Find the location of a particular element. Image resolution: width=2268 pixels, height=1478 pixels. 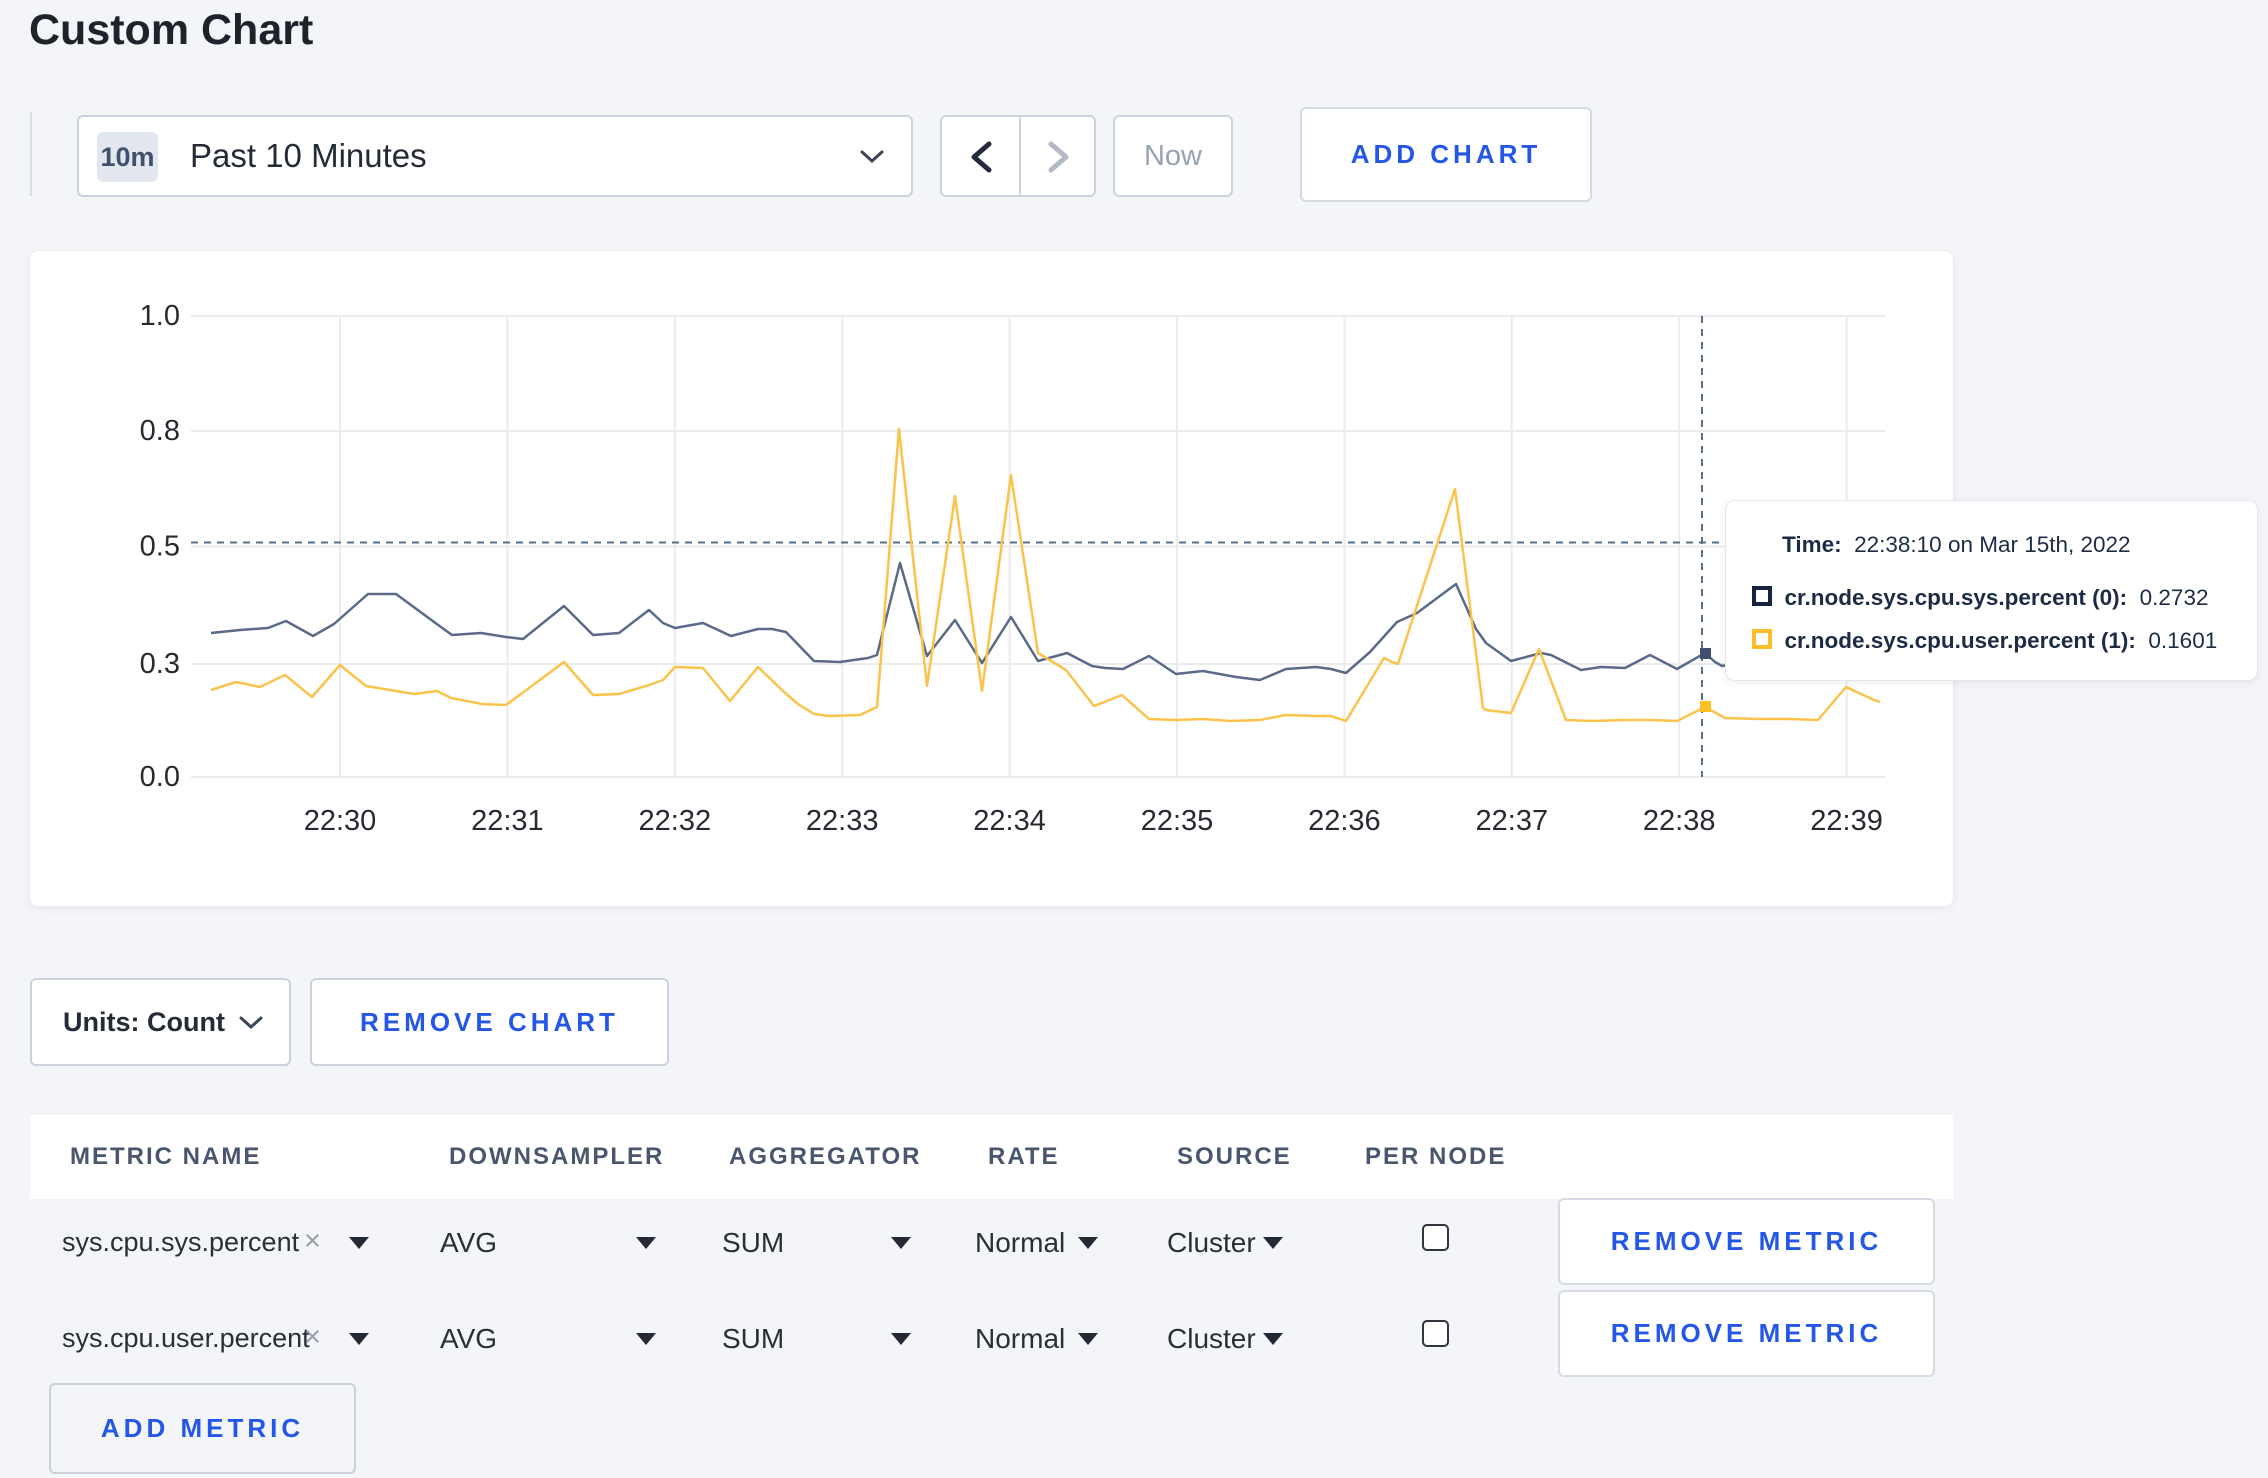

svg-text: 22:31 is located at coordinates (507, 821).